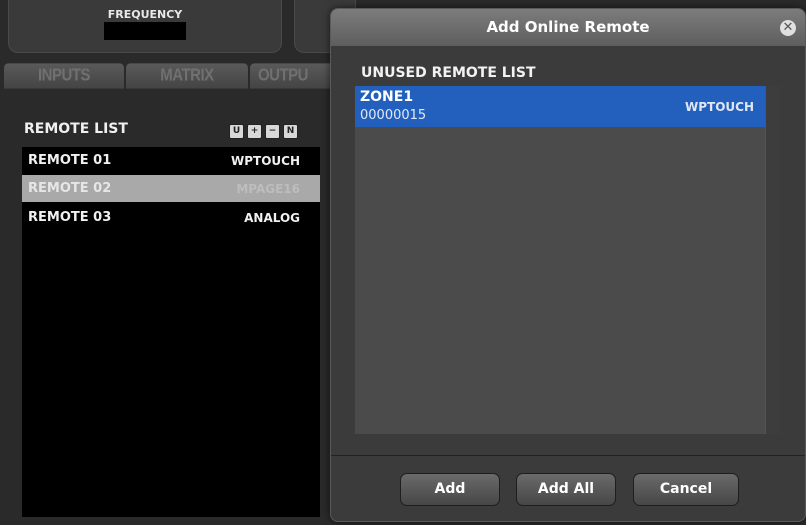 Image resolution: width=806 pixels, height=525 pixels. What do you see at coordinates (76, 129) in the screenshot?
I see `remote-list-title: REMOTE LIST` at bounding box center [76, 129].